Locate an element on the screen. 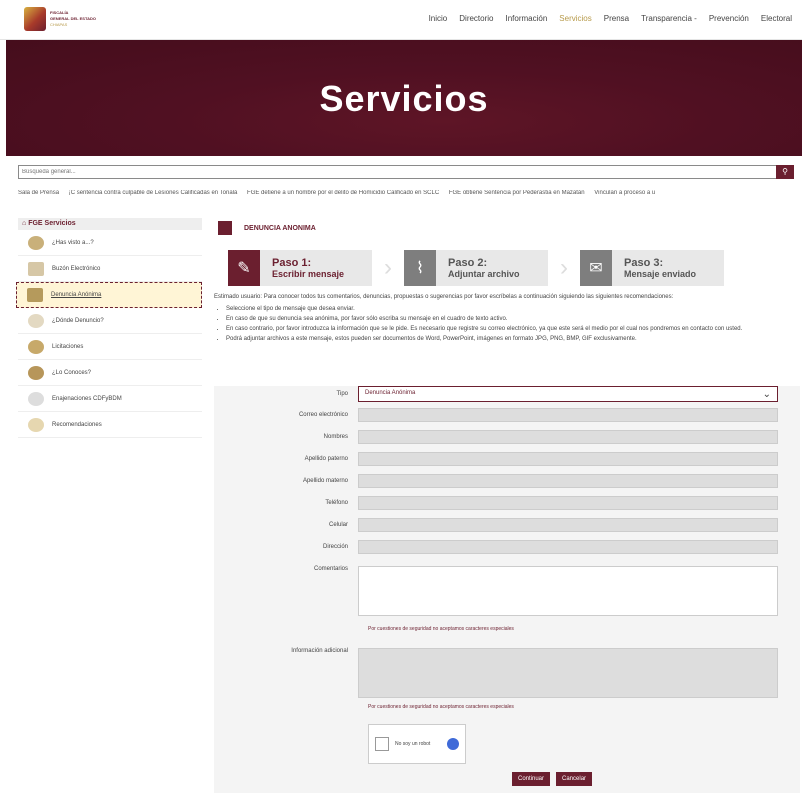 This screenshot has width=802, height=793. info-label: Información adicional is located at coordinates (319, 651).